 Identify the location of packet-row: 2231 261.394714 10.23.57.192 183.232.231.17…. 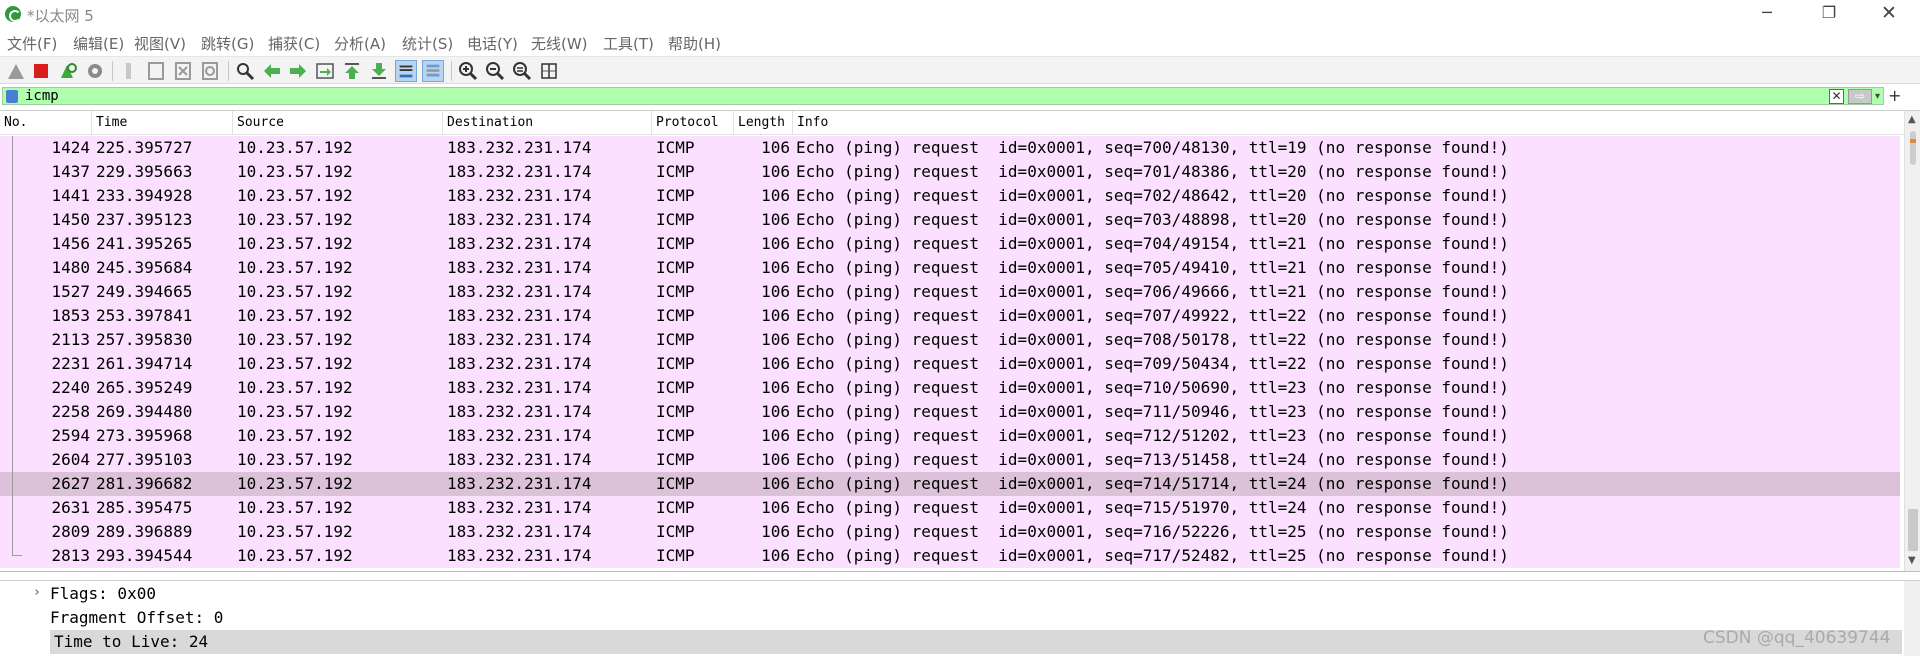
(950, 364).